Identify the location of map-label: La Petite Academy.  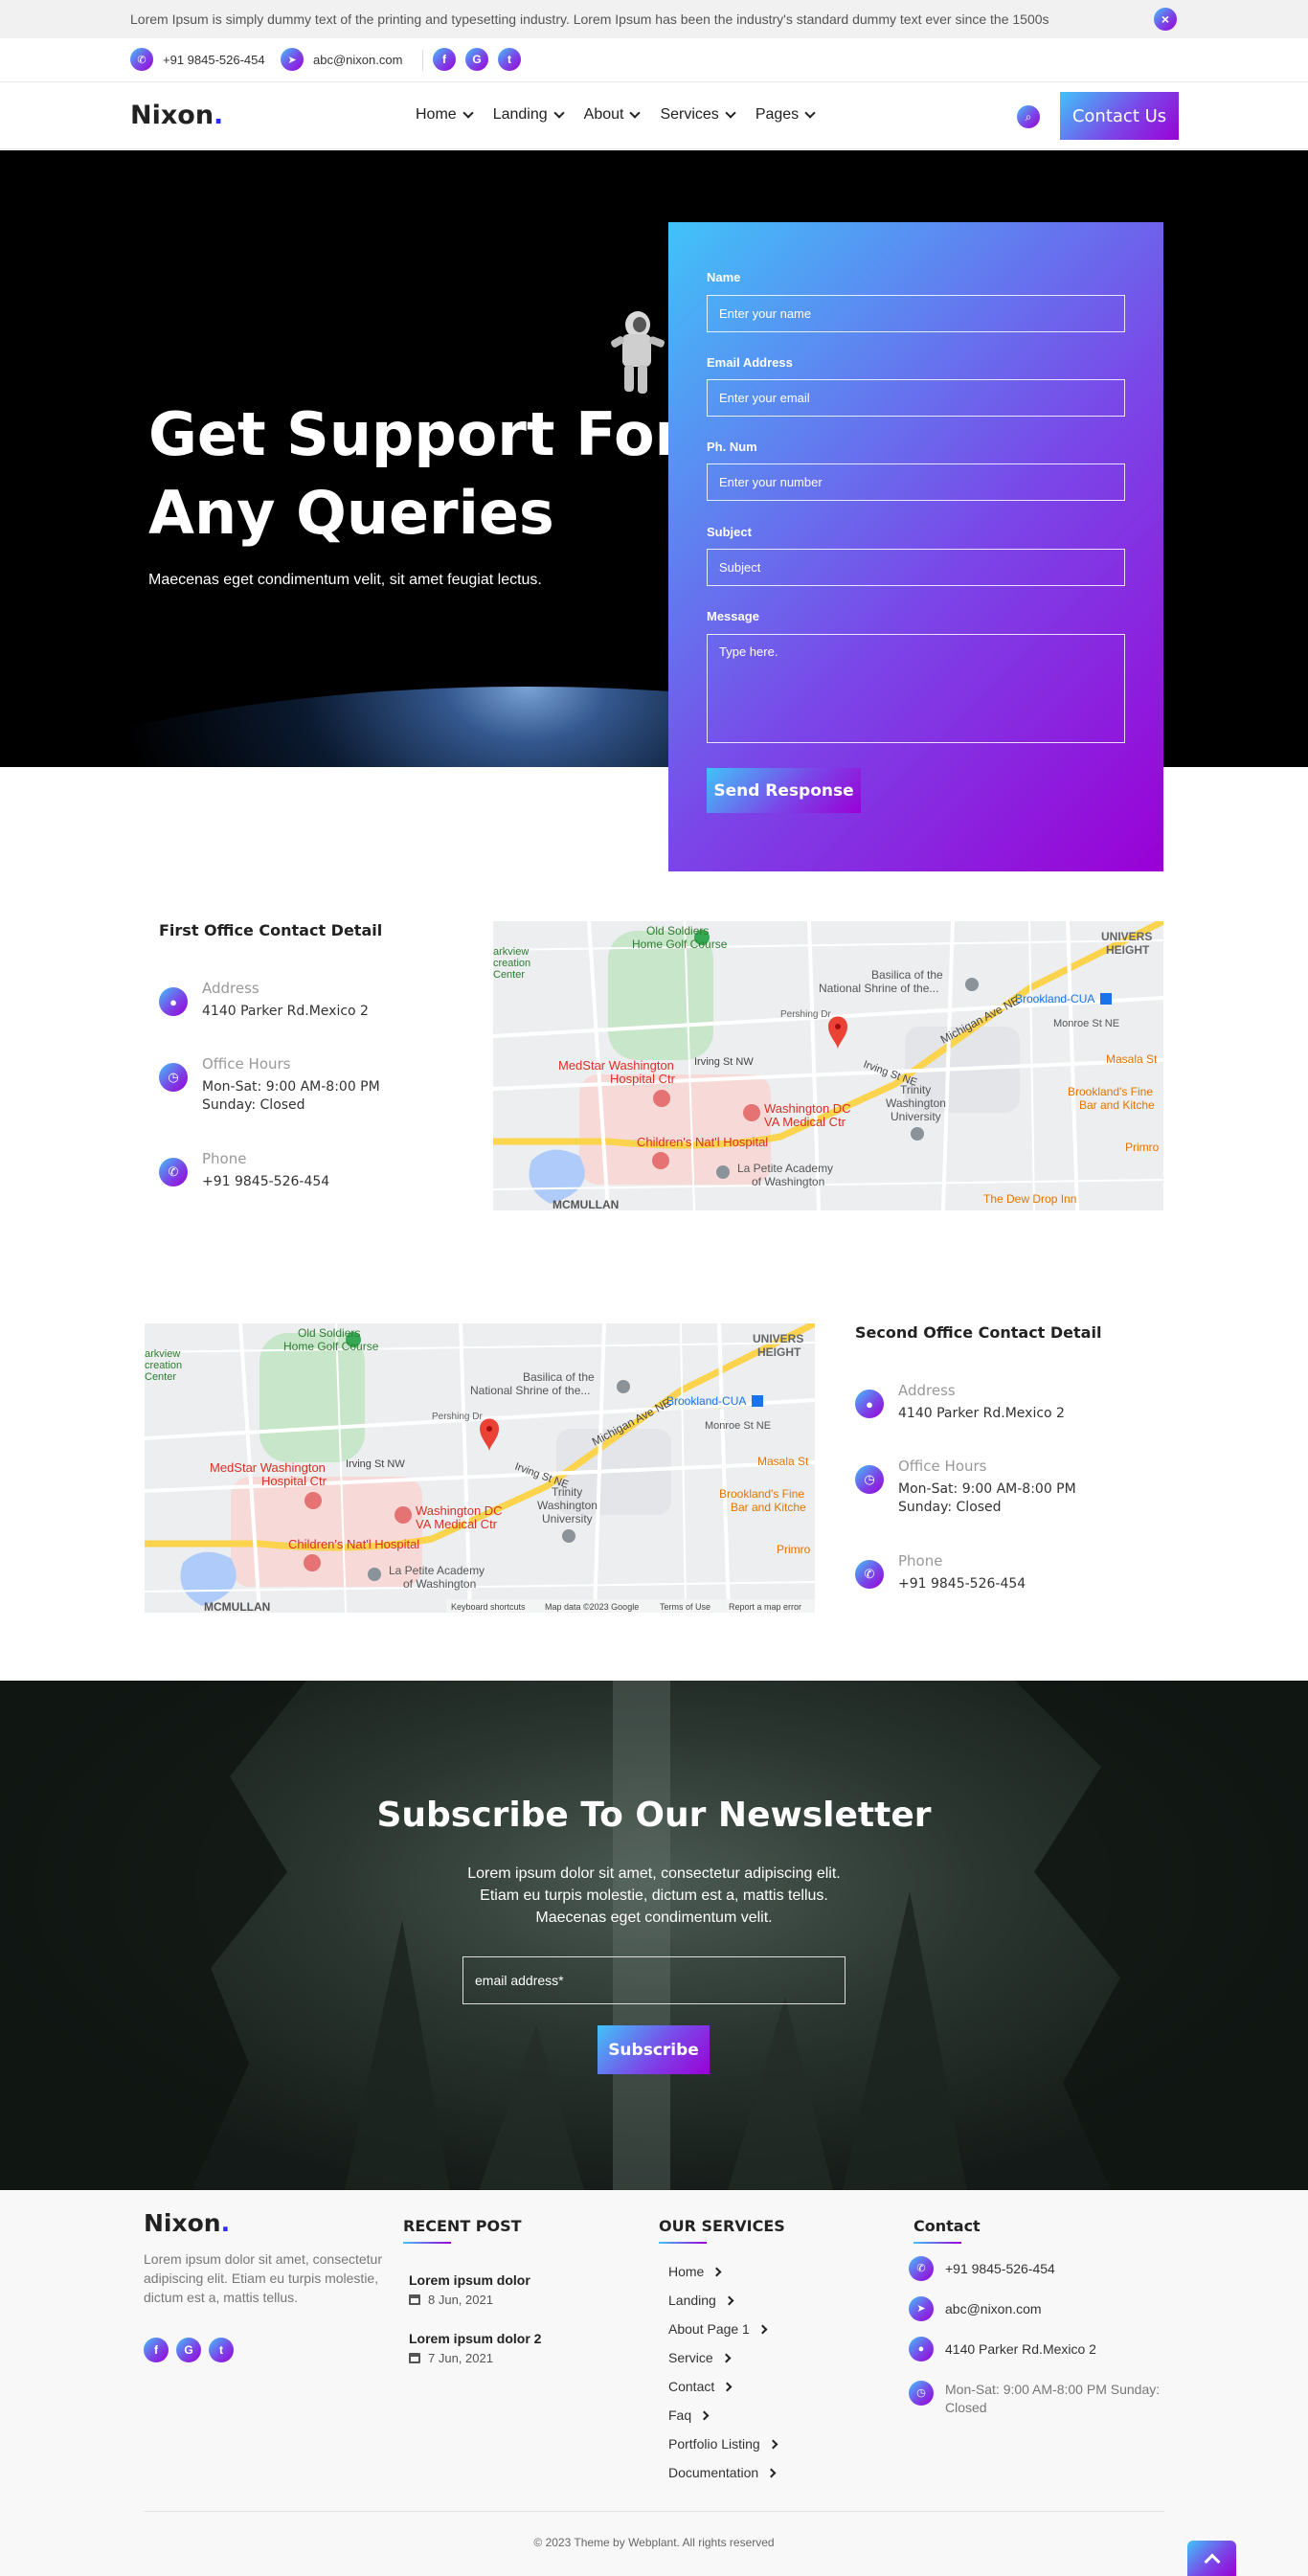
(437, 1570).